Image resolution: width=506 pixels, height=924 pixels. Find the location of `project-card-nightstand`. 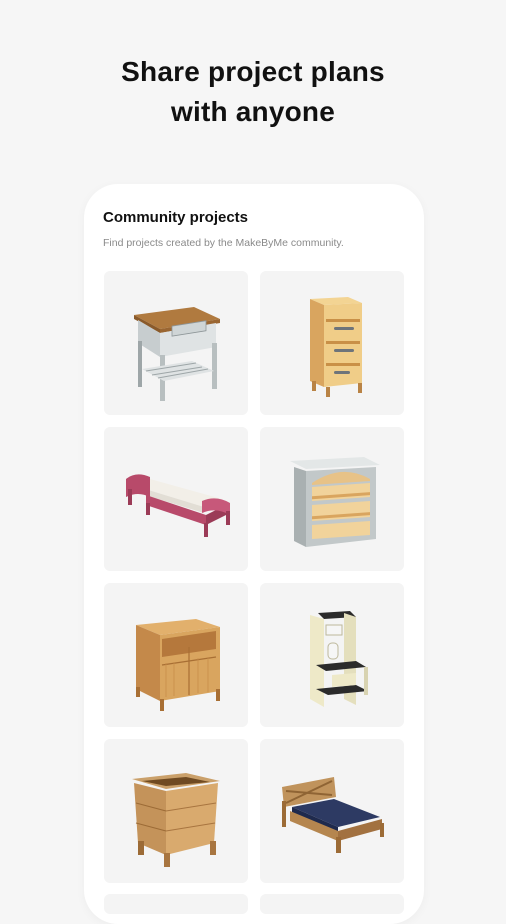

project-card-nightstand is located at coordinates (176, 343).